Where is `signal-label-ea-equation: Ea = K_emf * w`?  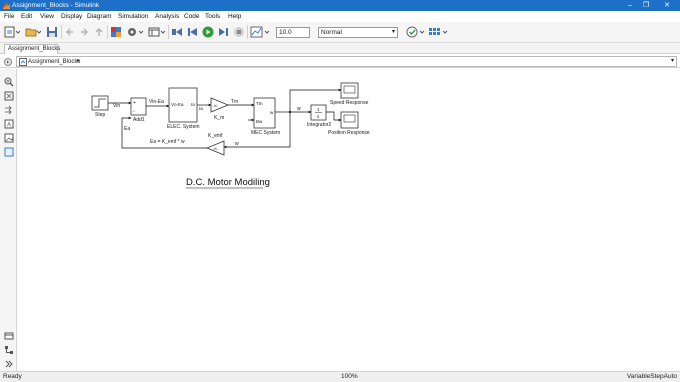 signal-label-ea-equation: Ea = K_emf * w is located at coordinates (167, 142).